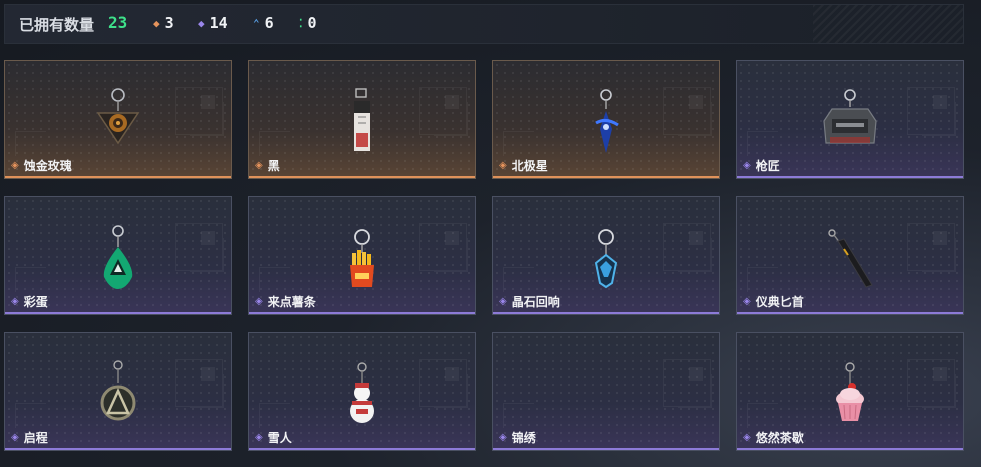  I want to click on polaris-charm-icon, so click(607, 121).